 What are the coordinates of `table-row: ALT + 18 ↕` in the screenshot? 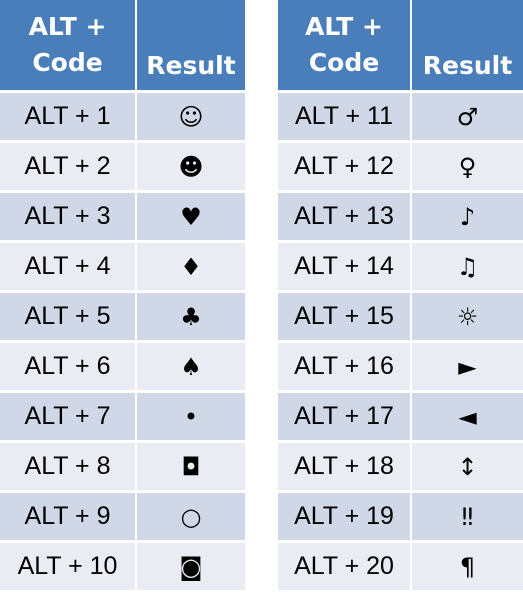 It's located at (400, 466).